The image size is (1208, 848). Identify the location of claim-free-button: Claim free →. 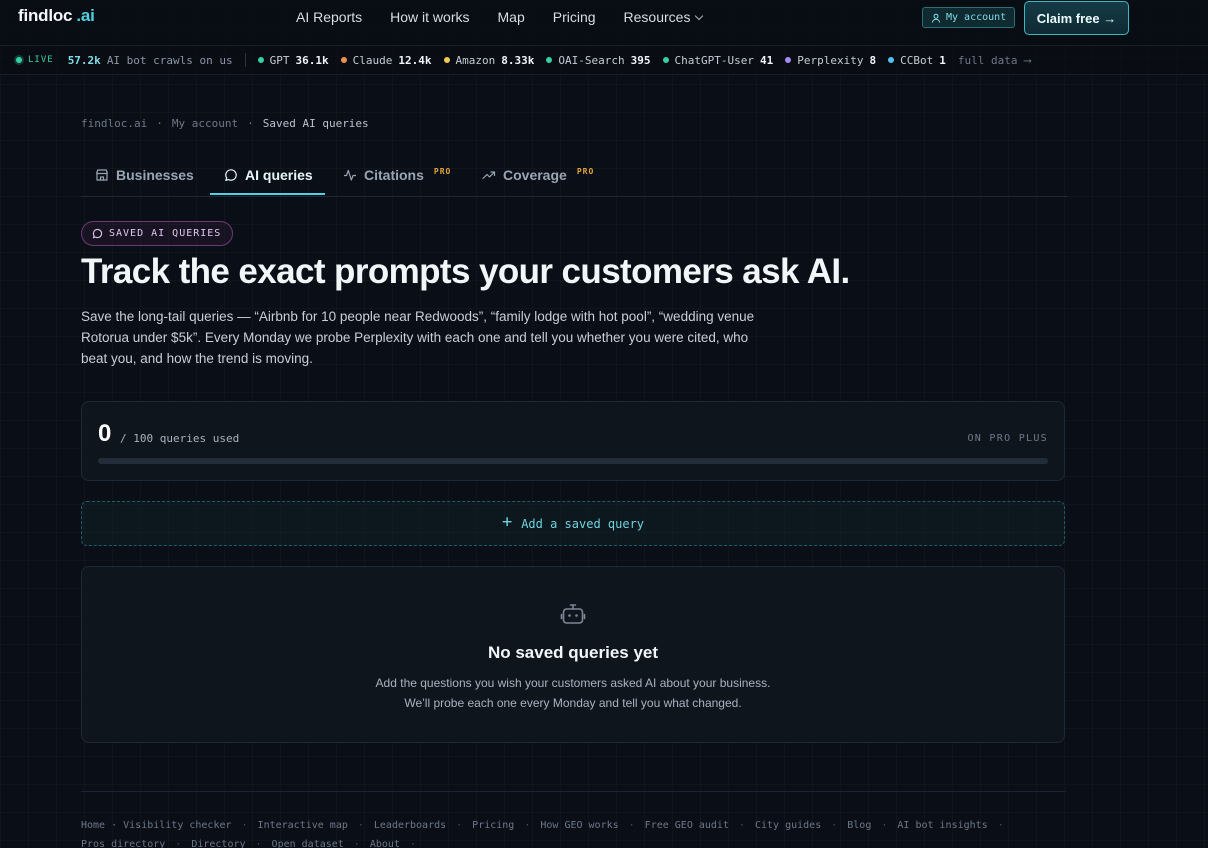
(1076, 18).